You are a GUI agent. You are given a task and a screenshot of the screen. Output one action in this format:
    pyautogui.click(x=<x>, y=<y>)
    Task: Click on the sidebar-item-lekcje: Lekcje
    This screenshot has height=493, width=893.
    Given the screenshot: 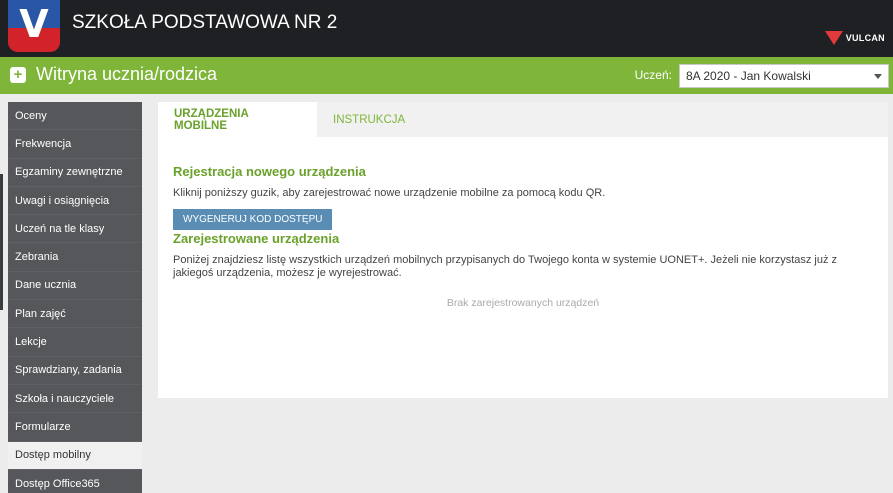 What is the action you would take?
    pyautogui.click(x=75, y=342)
    